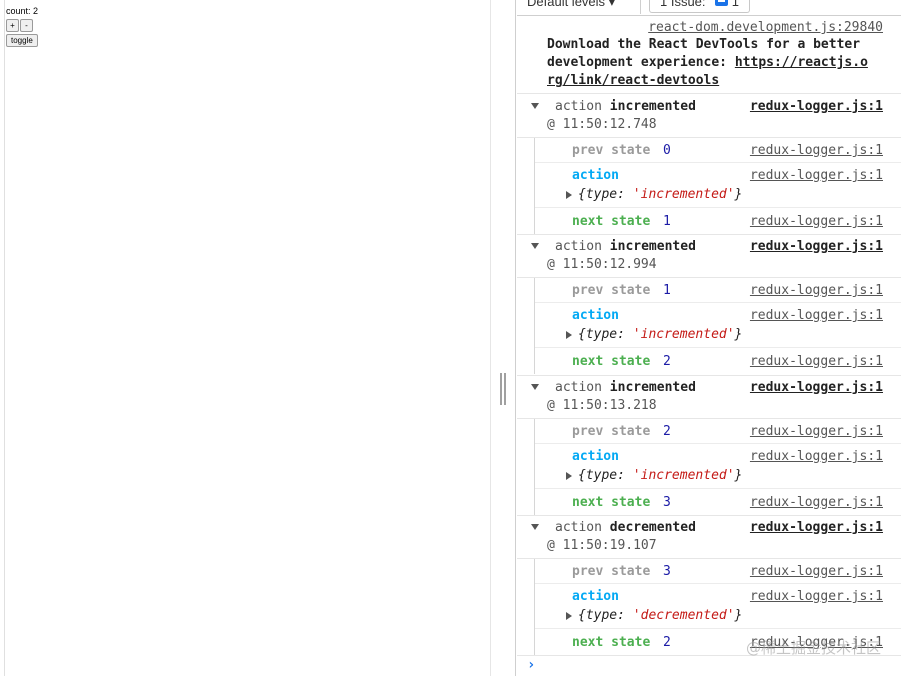  I want to click on issues-label: 1 Issue:, so click(683, 4).